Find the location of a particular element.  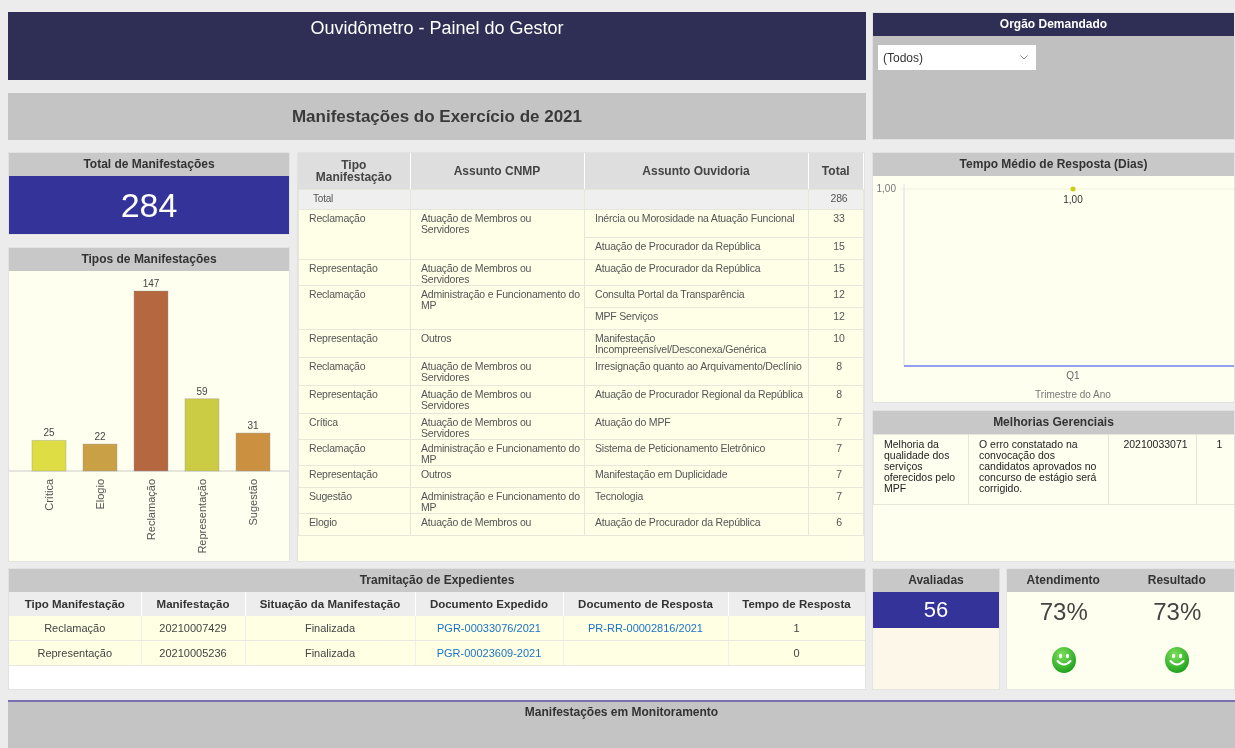

axis-tick-label: 1,00 is located at coordinates (886, 188).